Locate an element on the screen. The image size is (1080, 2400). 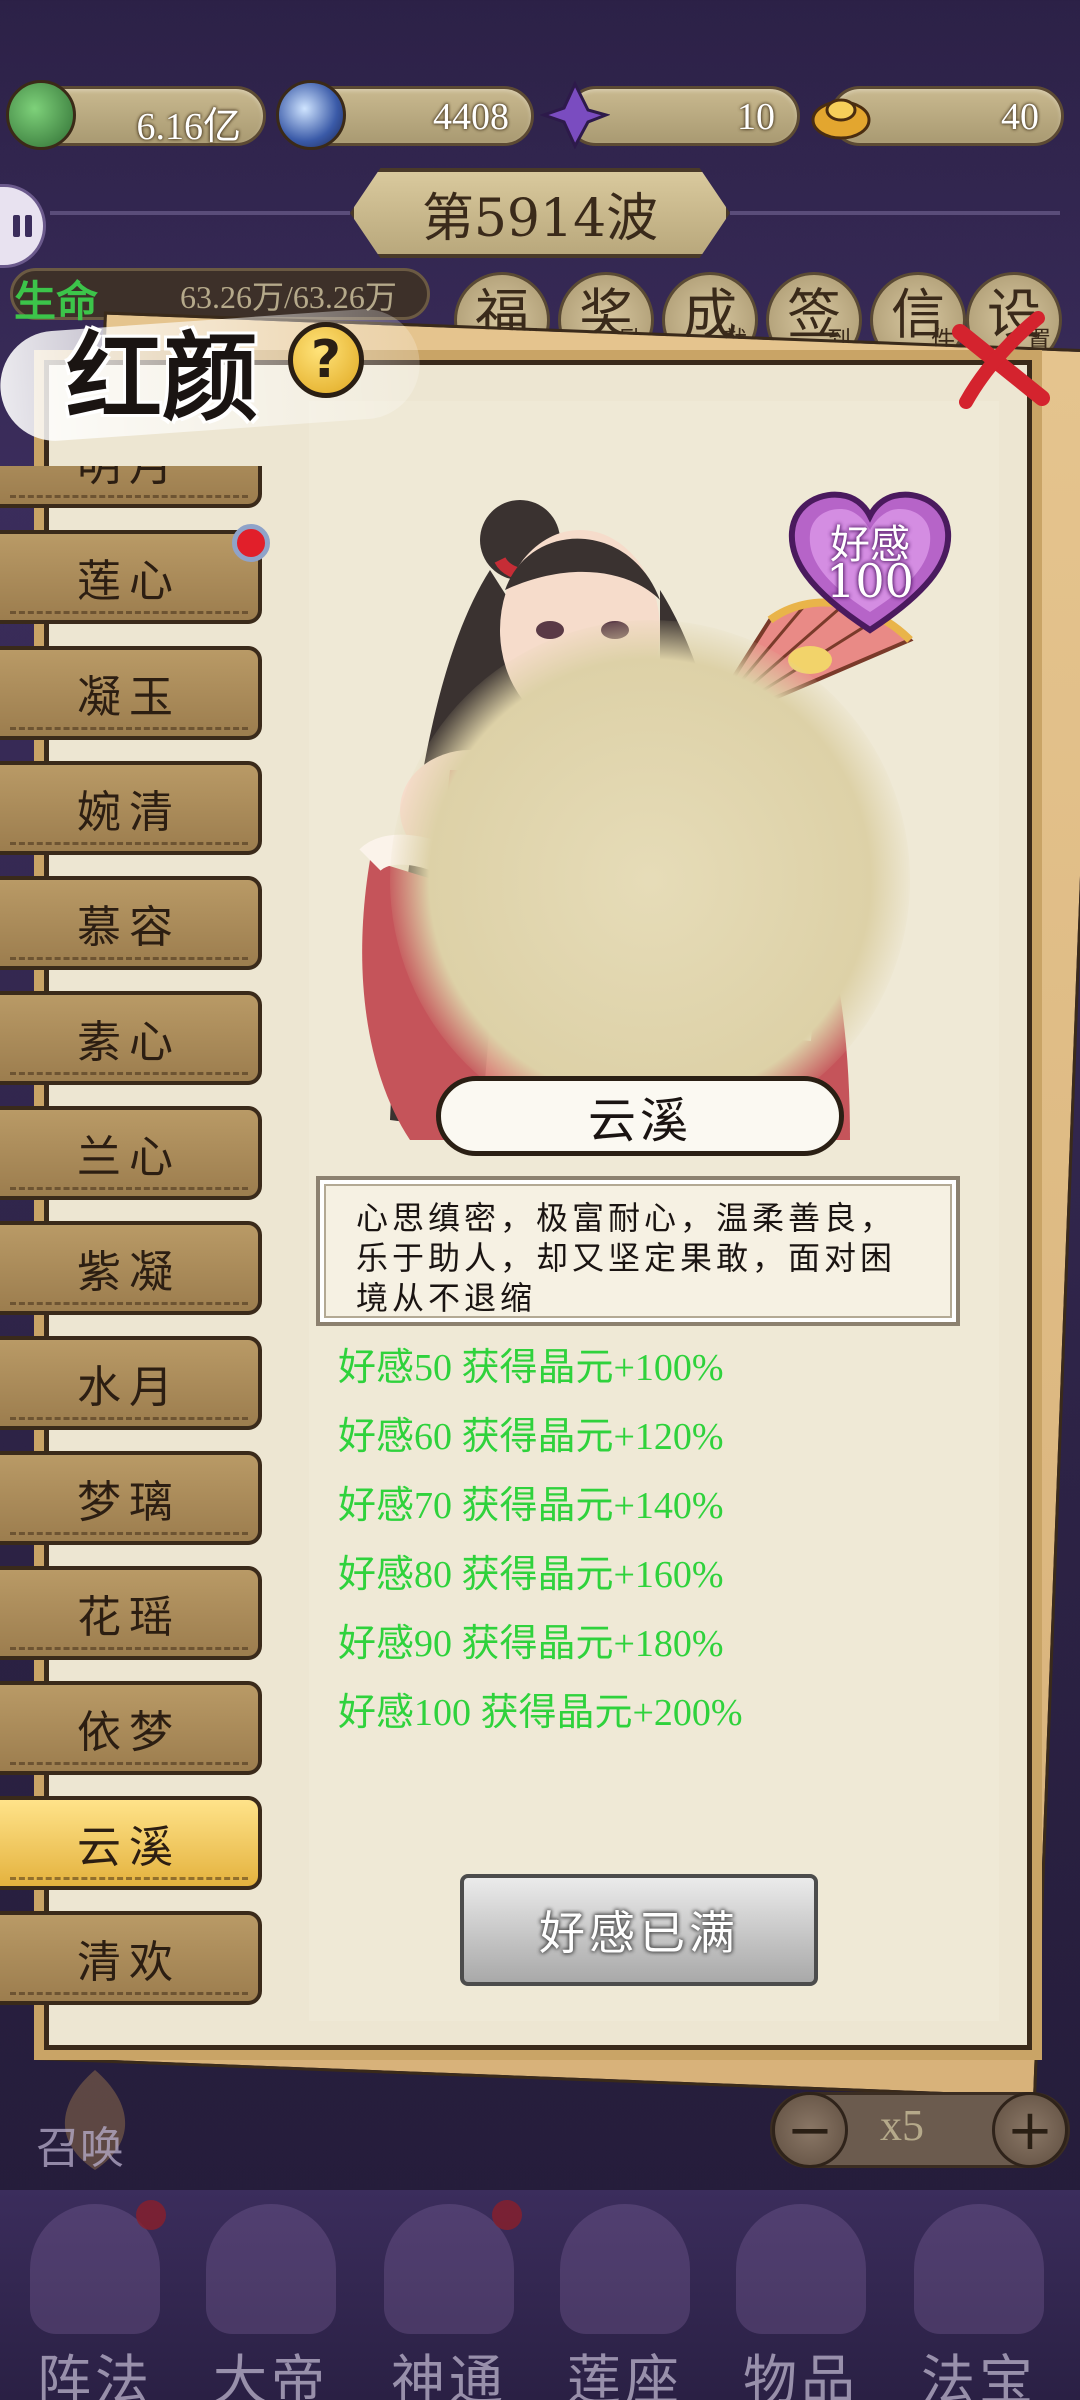
notification-dot is located at coordinates (251, 543).